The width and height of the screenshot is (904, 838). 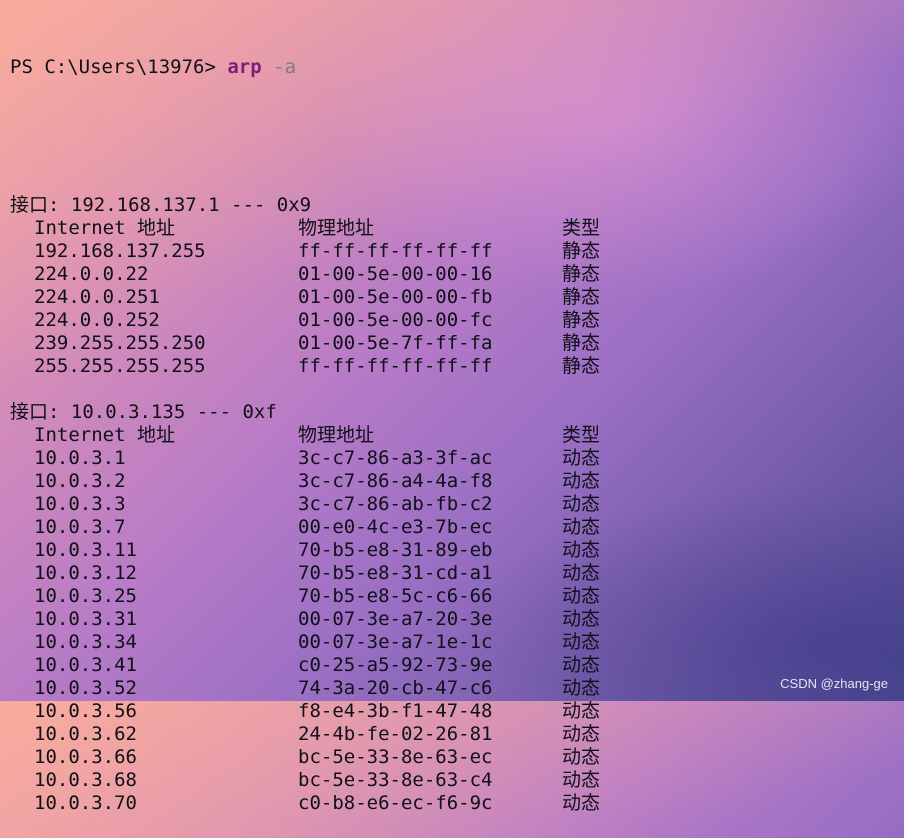 I want to click on internet-address-cell: 10.0.3.70, so click(x=85, y=803).